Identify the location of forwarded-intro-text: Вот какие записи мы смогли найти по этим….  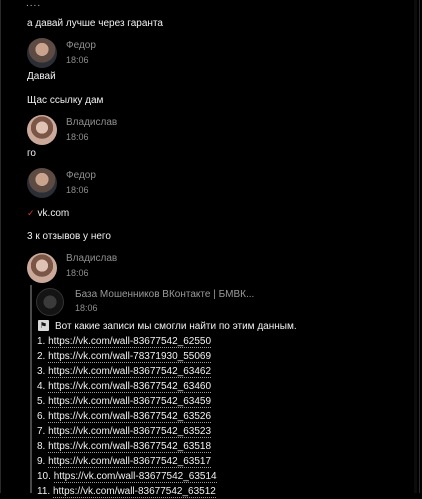
(176, 326).